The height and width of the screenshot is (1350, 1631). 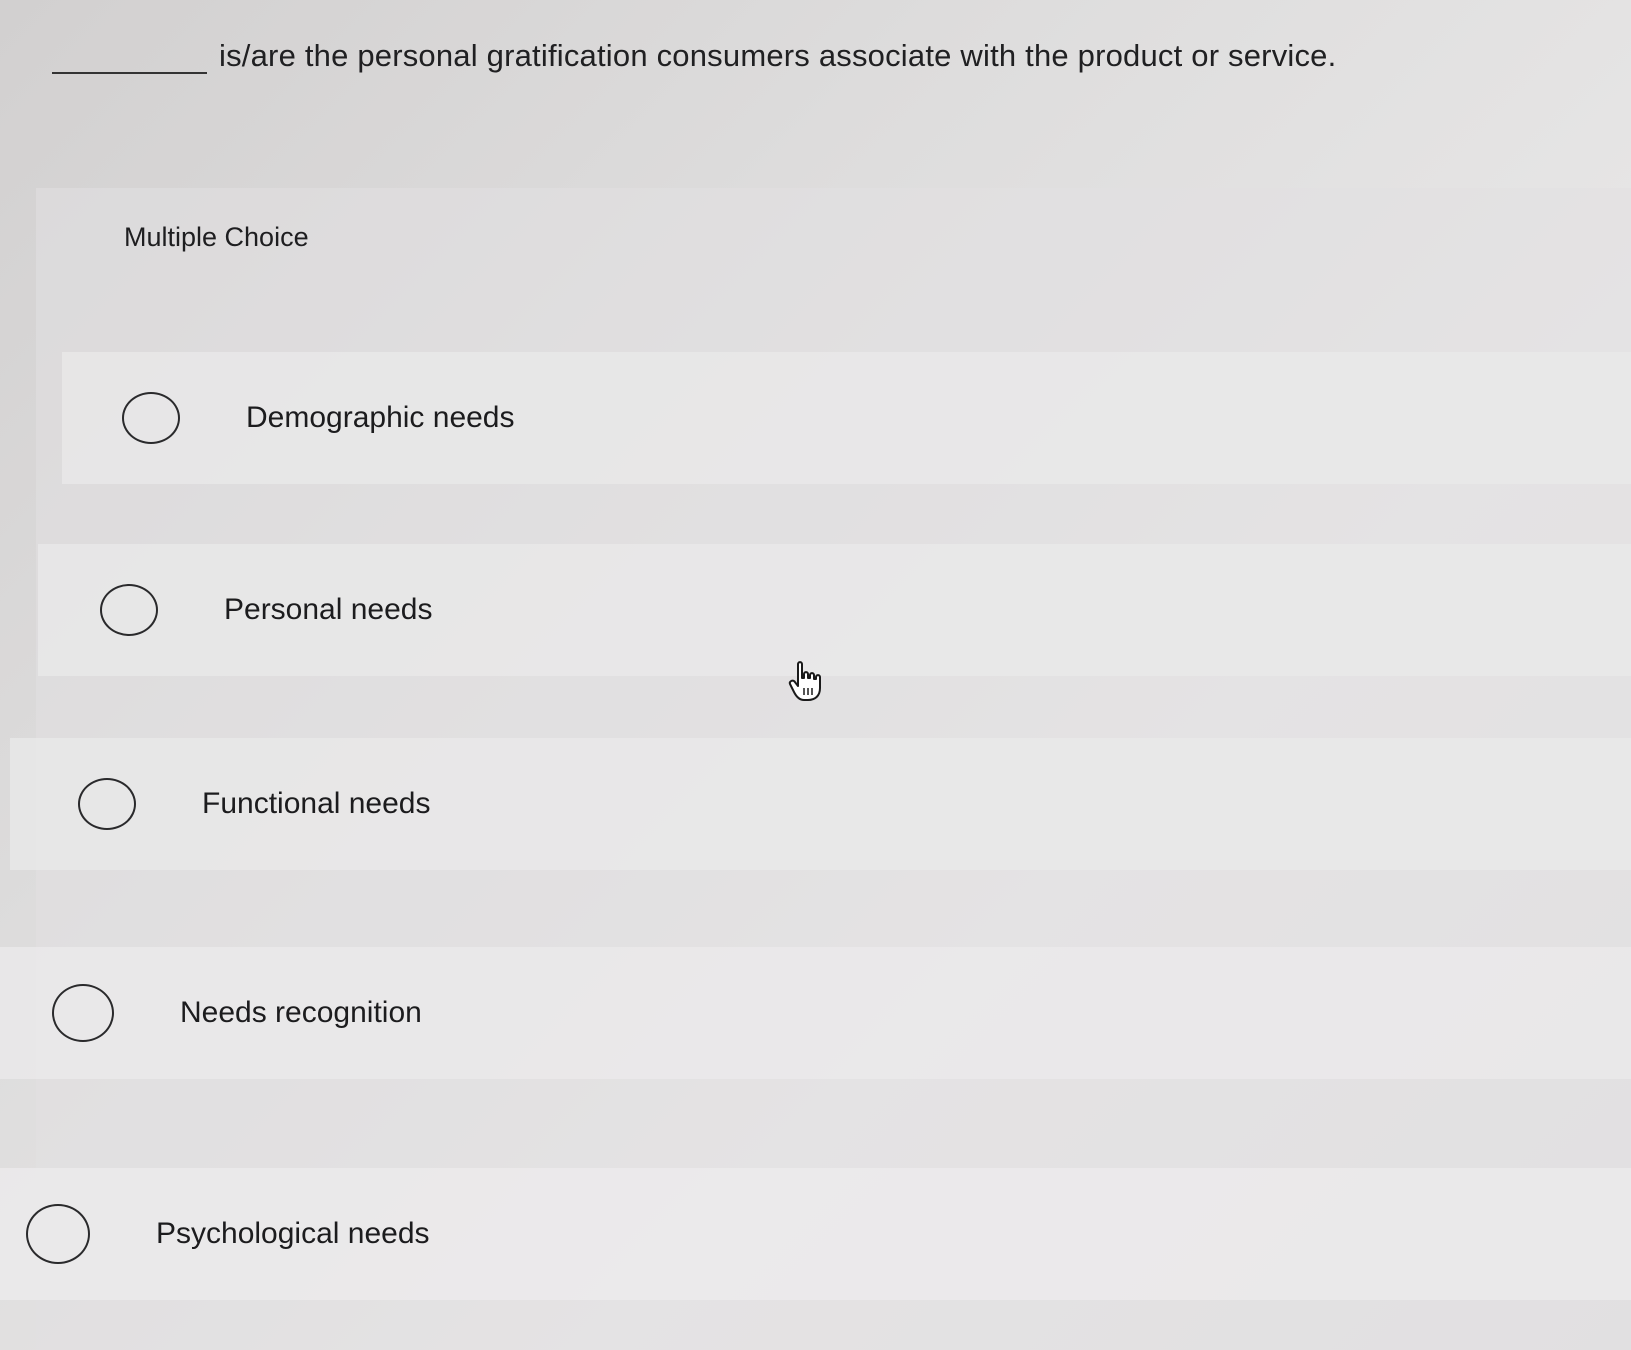 I want to click on question-type-label: Multiple Choice, so click(x=216, y=237).